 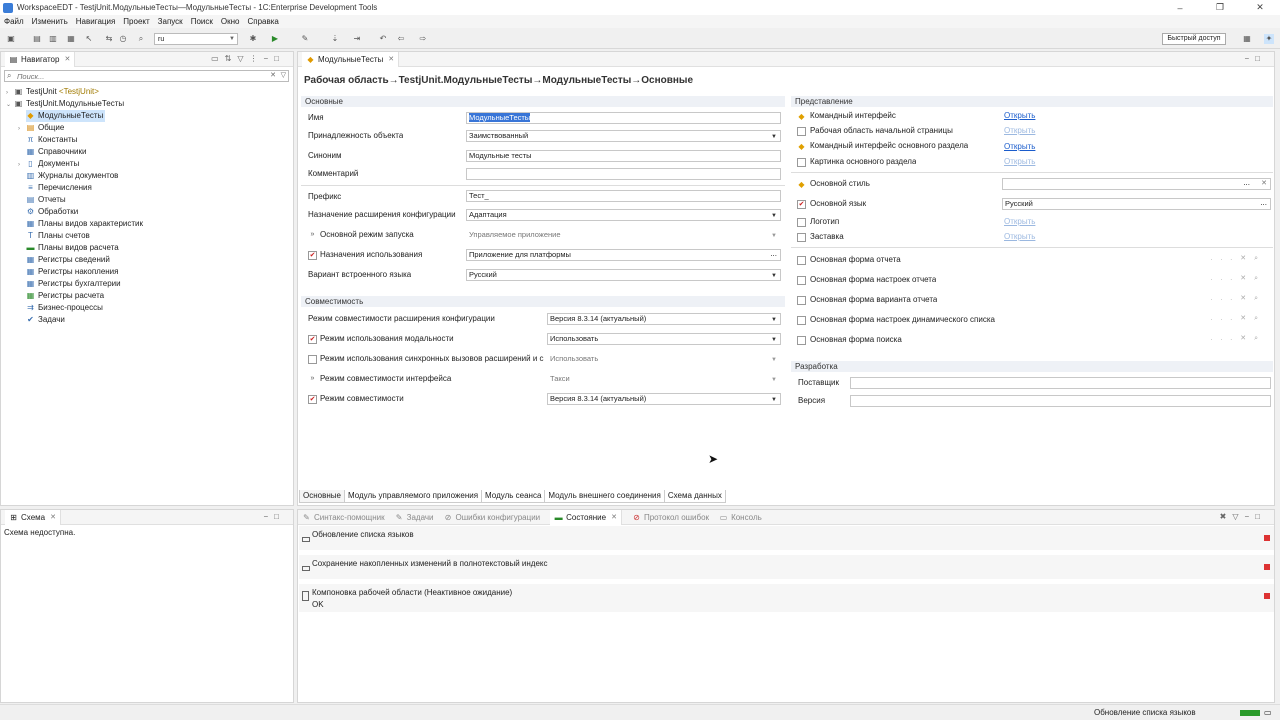 I want to click on tab-session-module: Модуль сеанса, so click(x=513, y=496).